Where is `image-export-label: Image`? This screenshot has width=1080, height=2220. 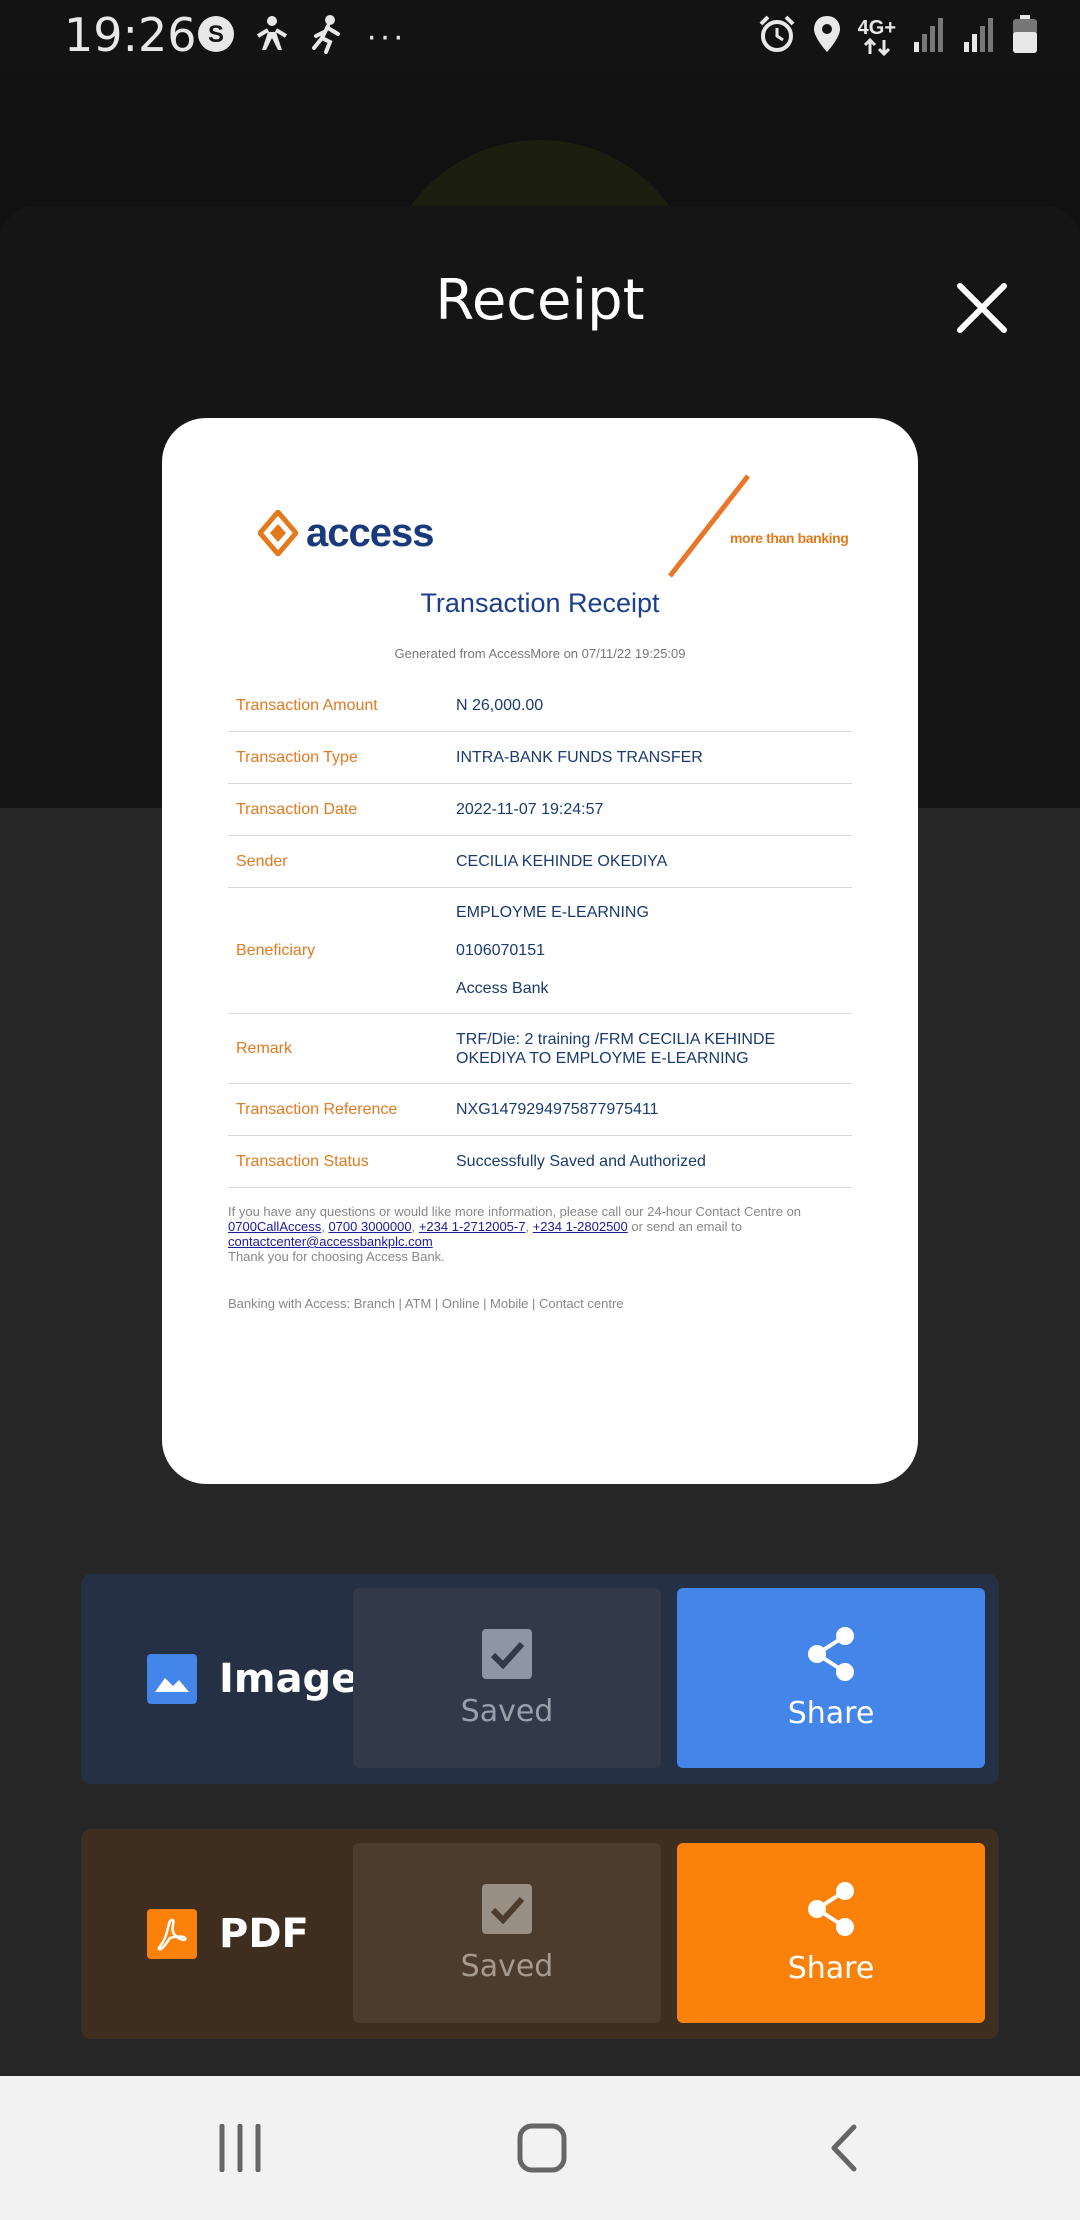 image-export-label: Image is located at coordinates (252, 1679).